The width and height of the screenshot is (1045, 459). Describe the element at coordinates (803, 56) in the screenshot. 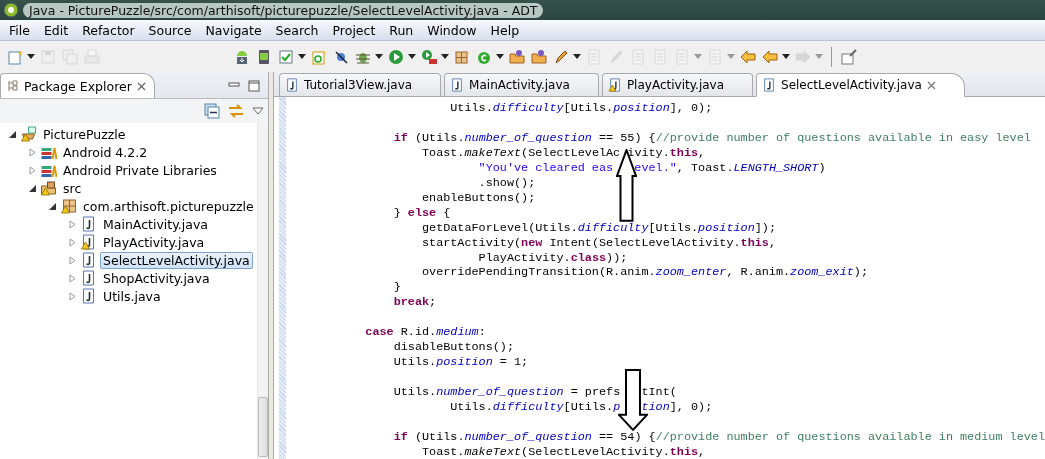

I see `forward-arrow-icon` at that location.